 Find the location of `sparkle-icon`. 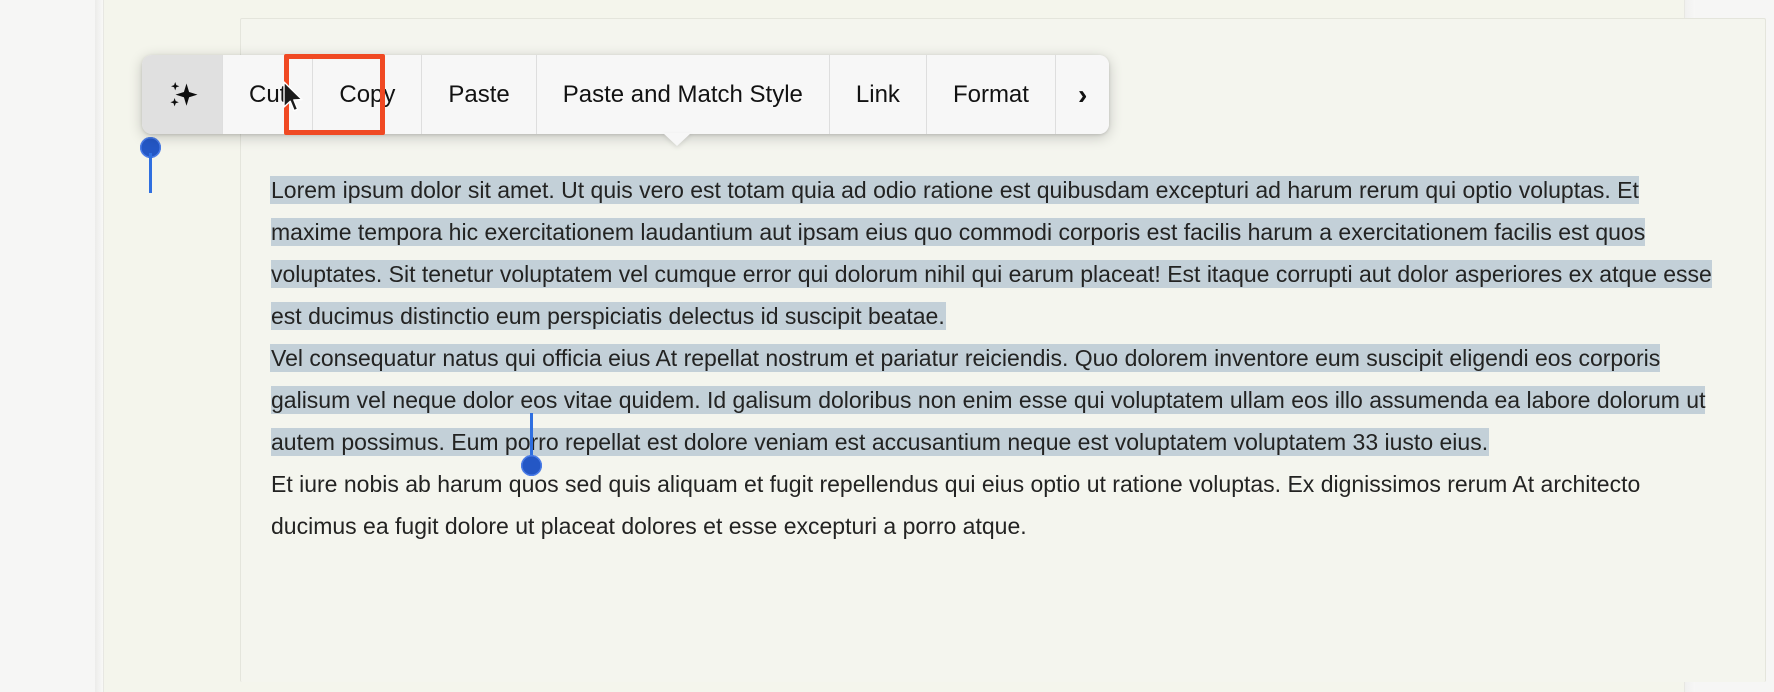

sparkle-icon is located at coordinates (182, 95).